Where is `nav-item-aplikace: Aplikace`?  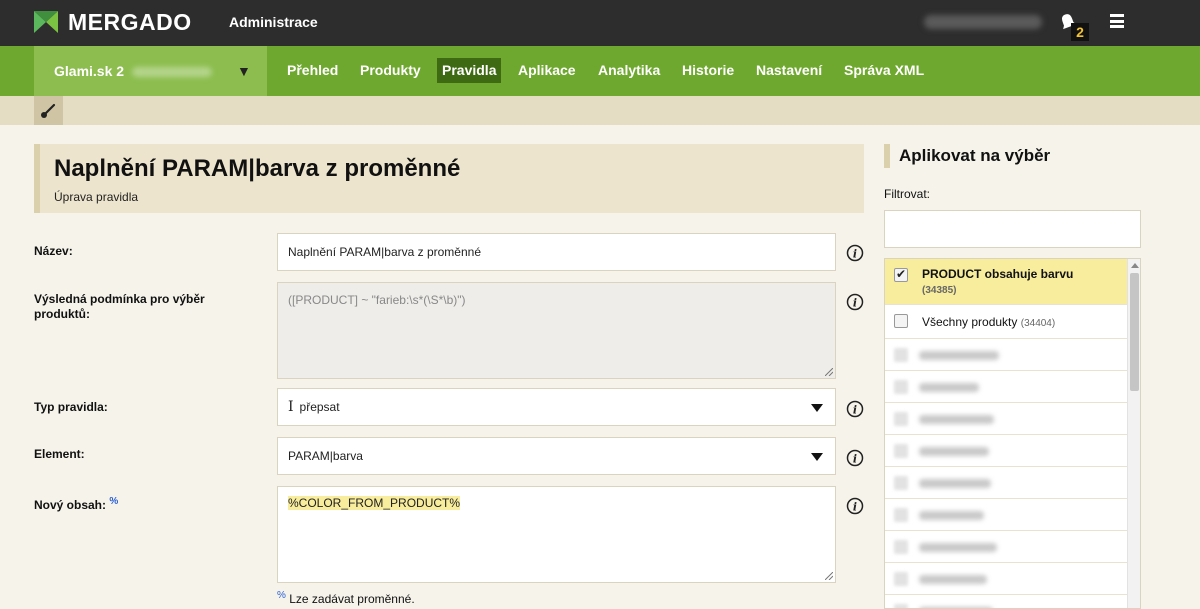 nav-item-aplikace: Aplikace is located at coordinates (547, 70).